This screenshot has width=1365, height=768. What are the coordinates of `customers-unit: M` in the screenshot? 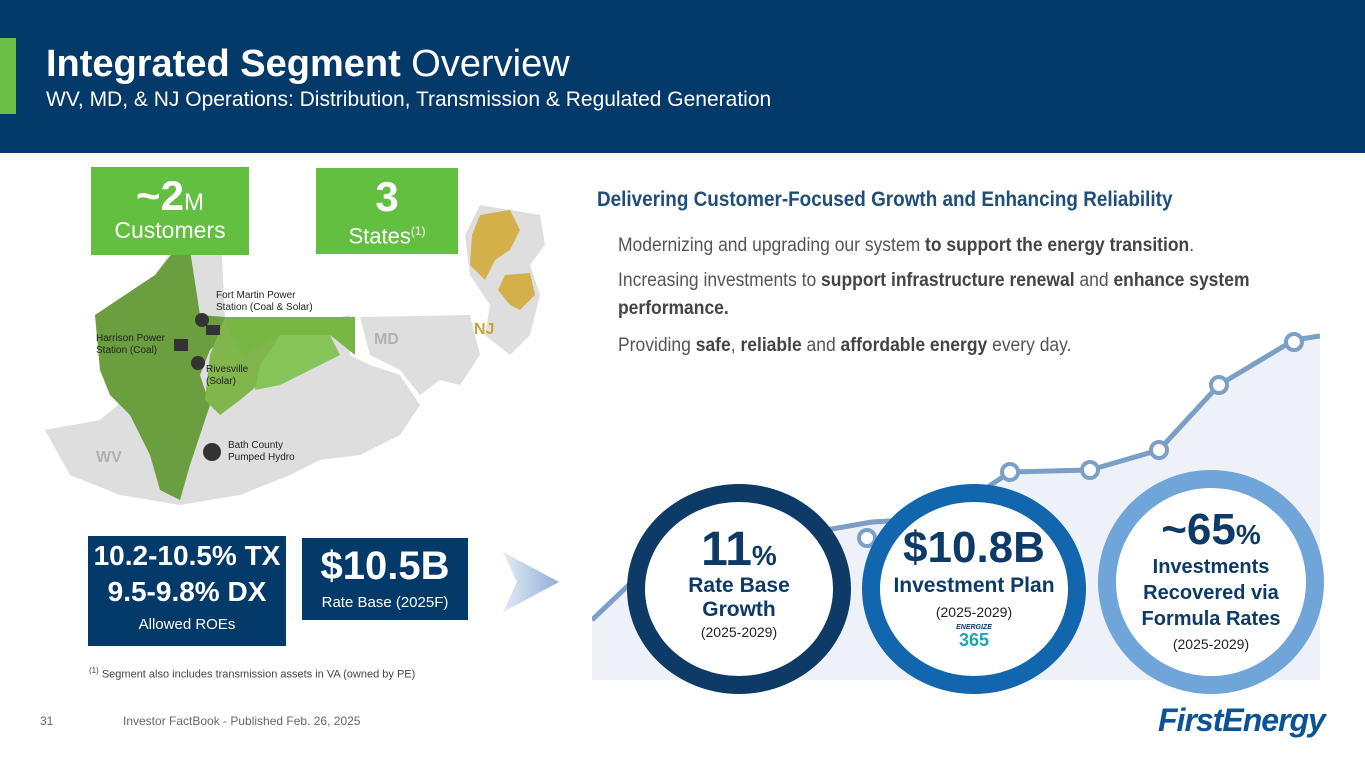 It's located at (193, 202).